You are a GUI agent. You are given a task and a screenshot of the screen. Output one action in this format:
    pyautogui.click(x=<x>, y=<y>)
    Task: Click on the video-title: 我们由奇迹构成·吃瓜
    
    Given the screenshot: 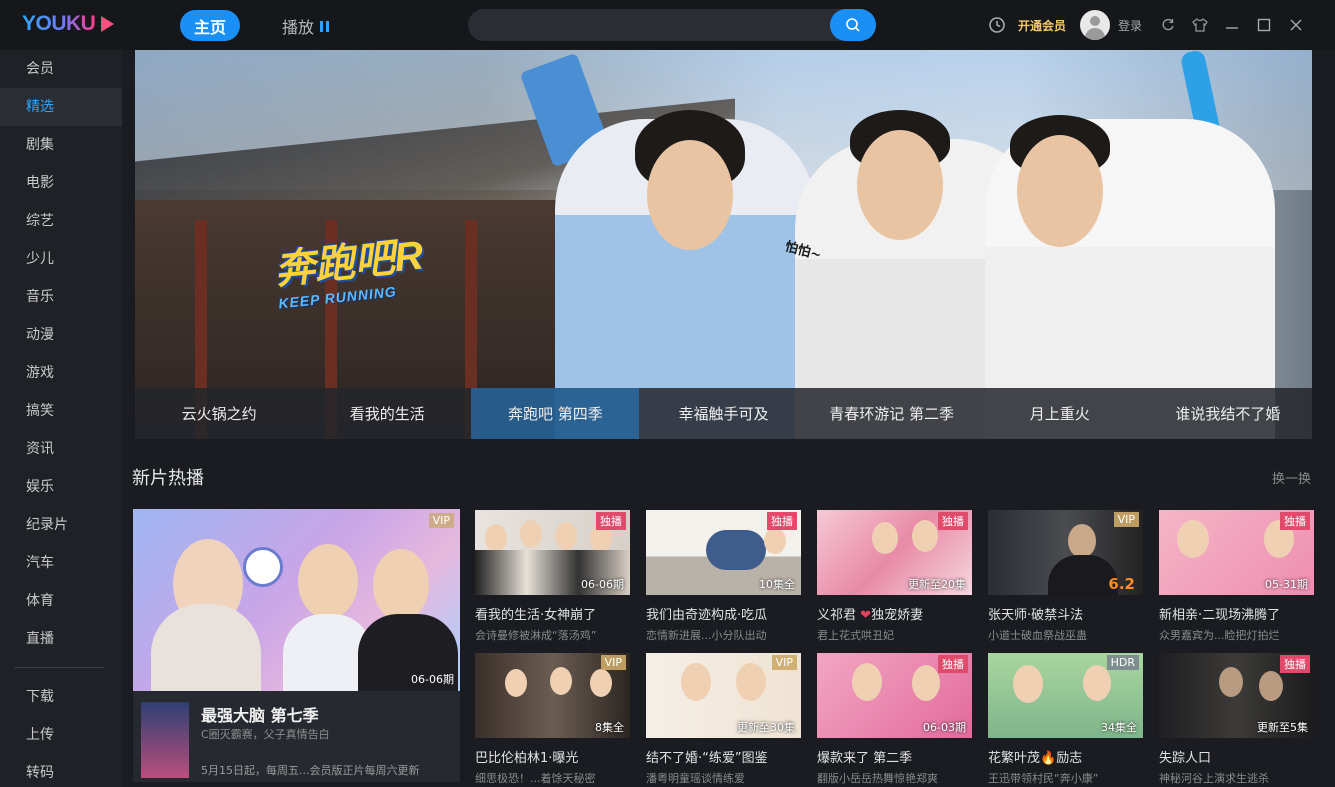 What is the action you would take?
    pyautogui.click(x=723, y=613)
    